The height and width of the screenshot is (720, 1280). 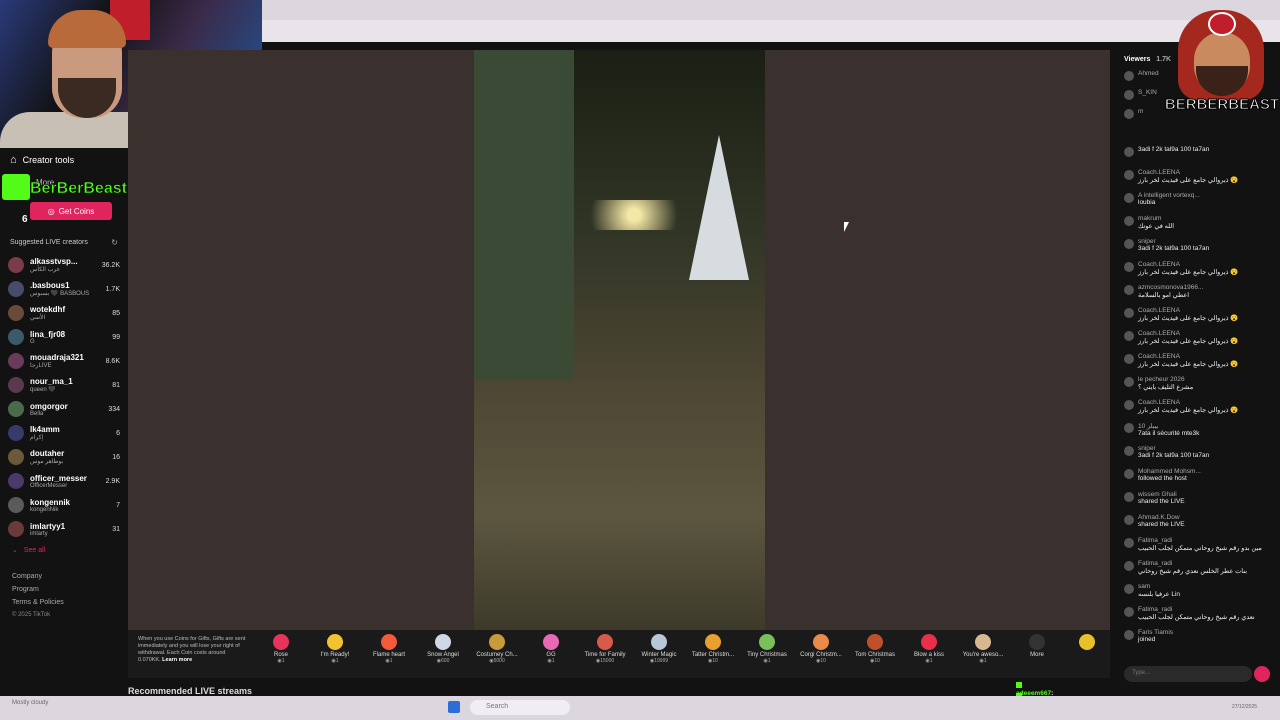 I want to click on creator-text: alkasstvsp... عرب الكأس, so click(x=66, y=265).